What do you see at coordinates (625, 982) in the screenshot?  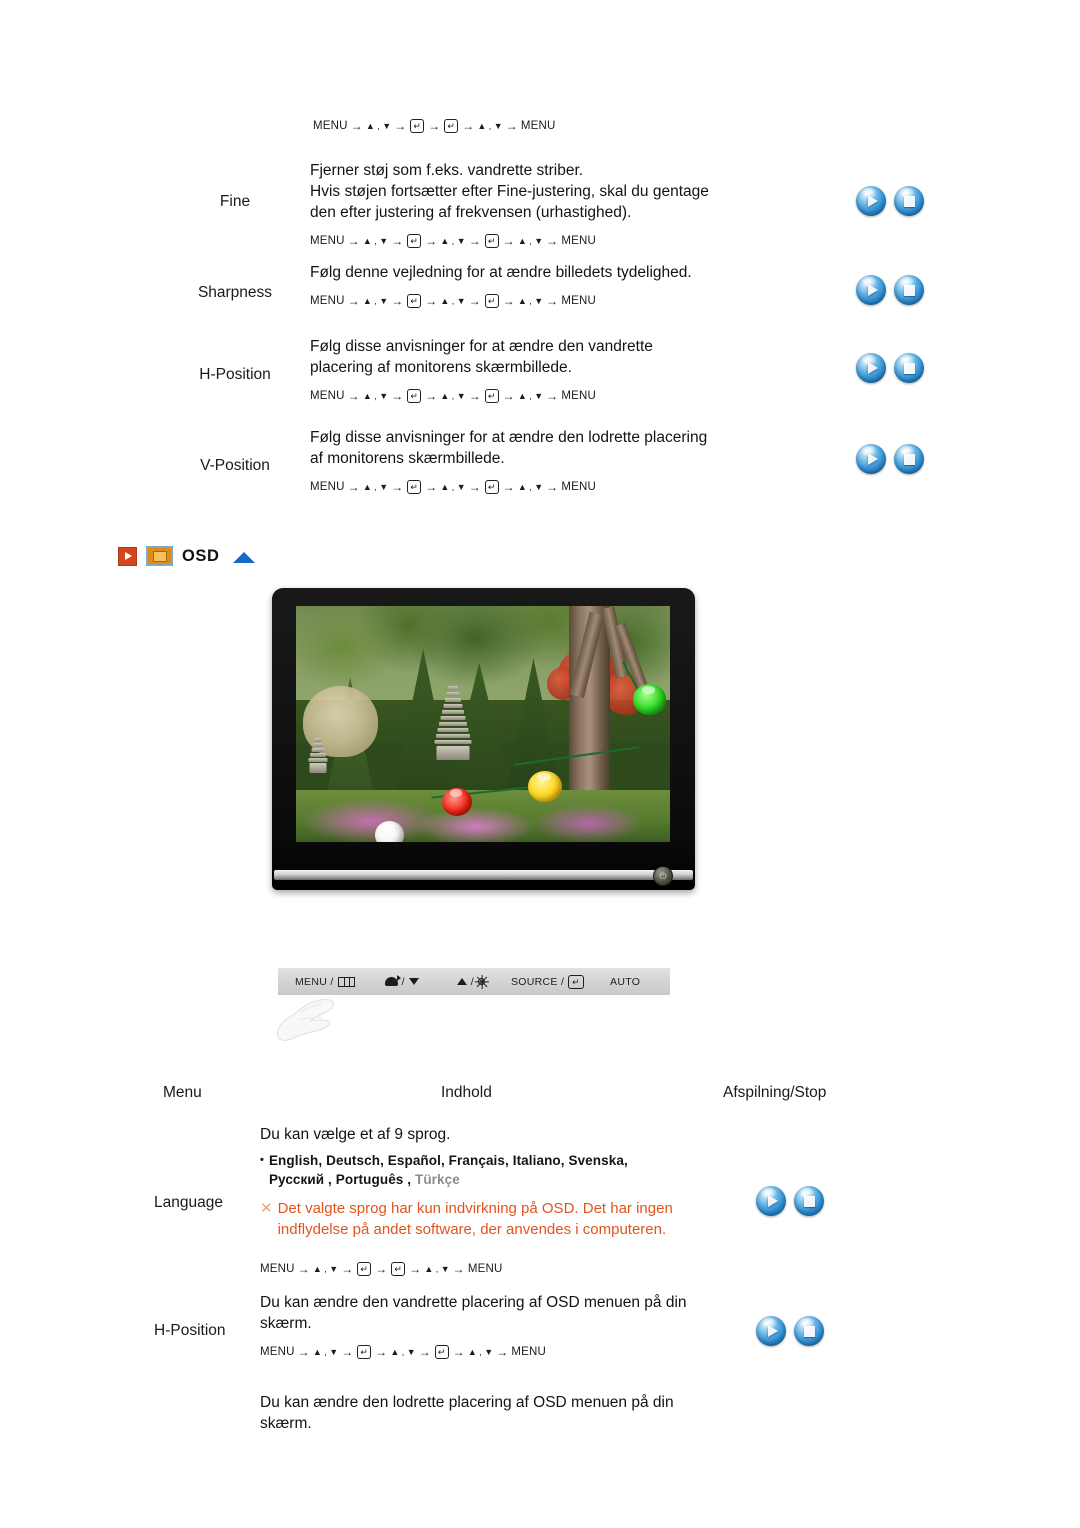 I see `control-auto-button: AUTO` at bounding box center [625, 982].